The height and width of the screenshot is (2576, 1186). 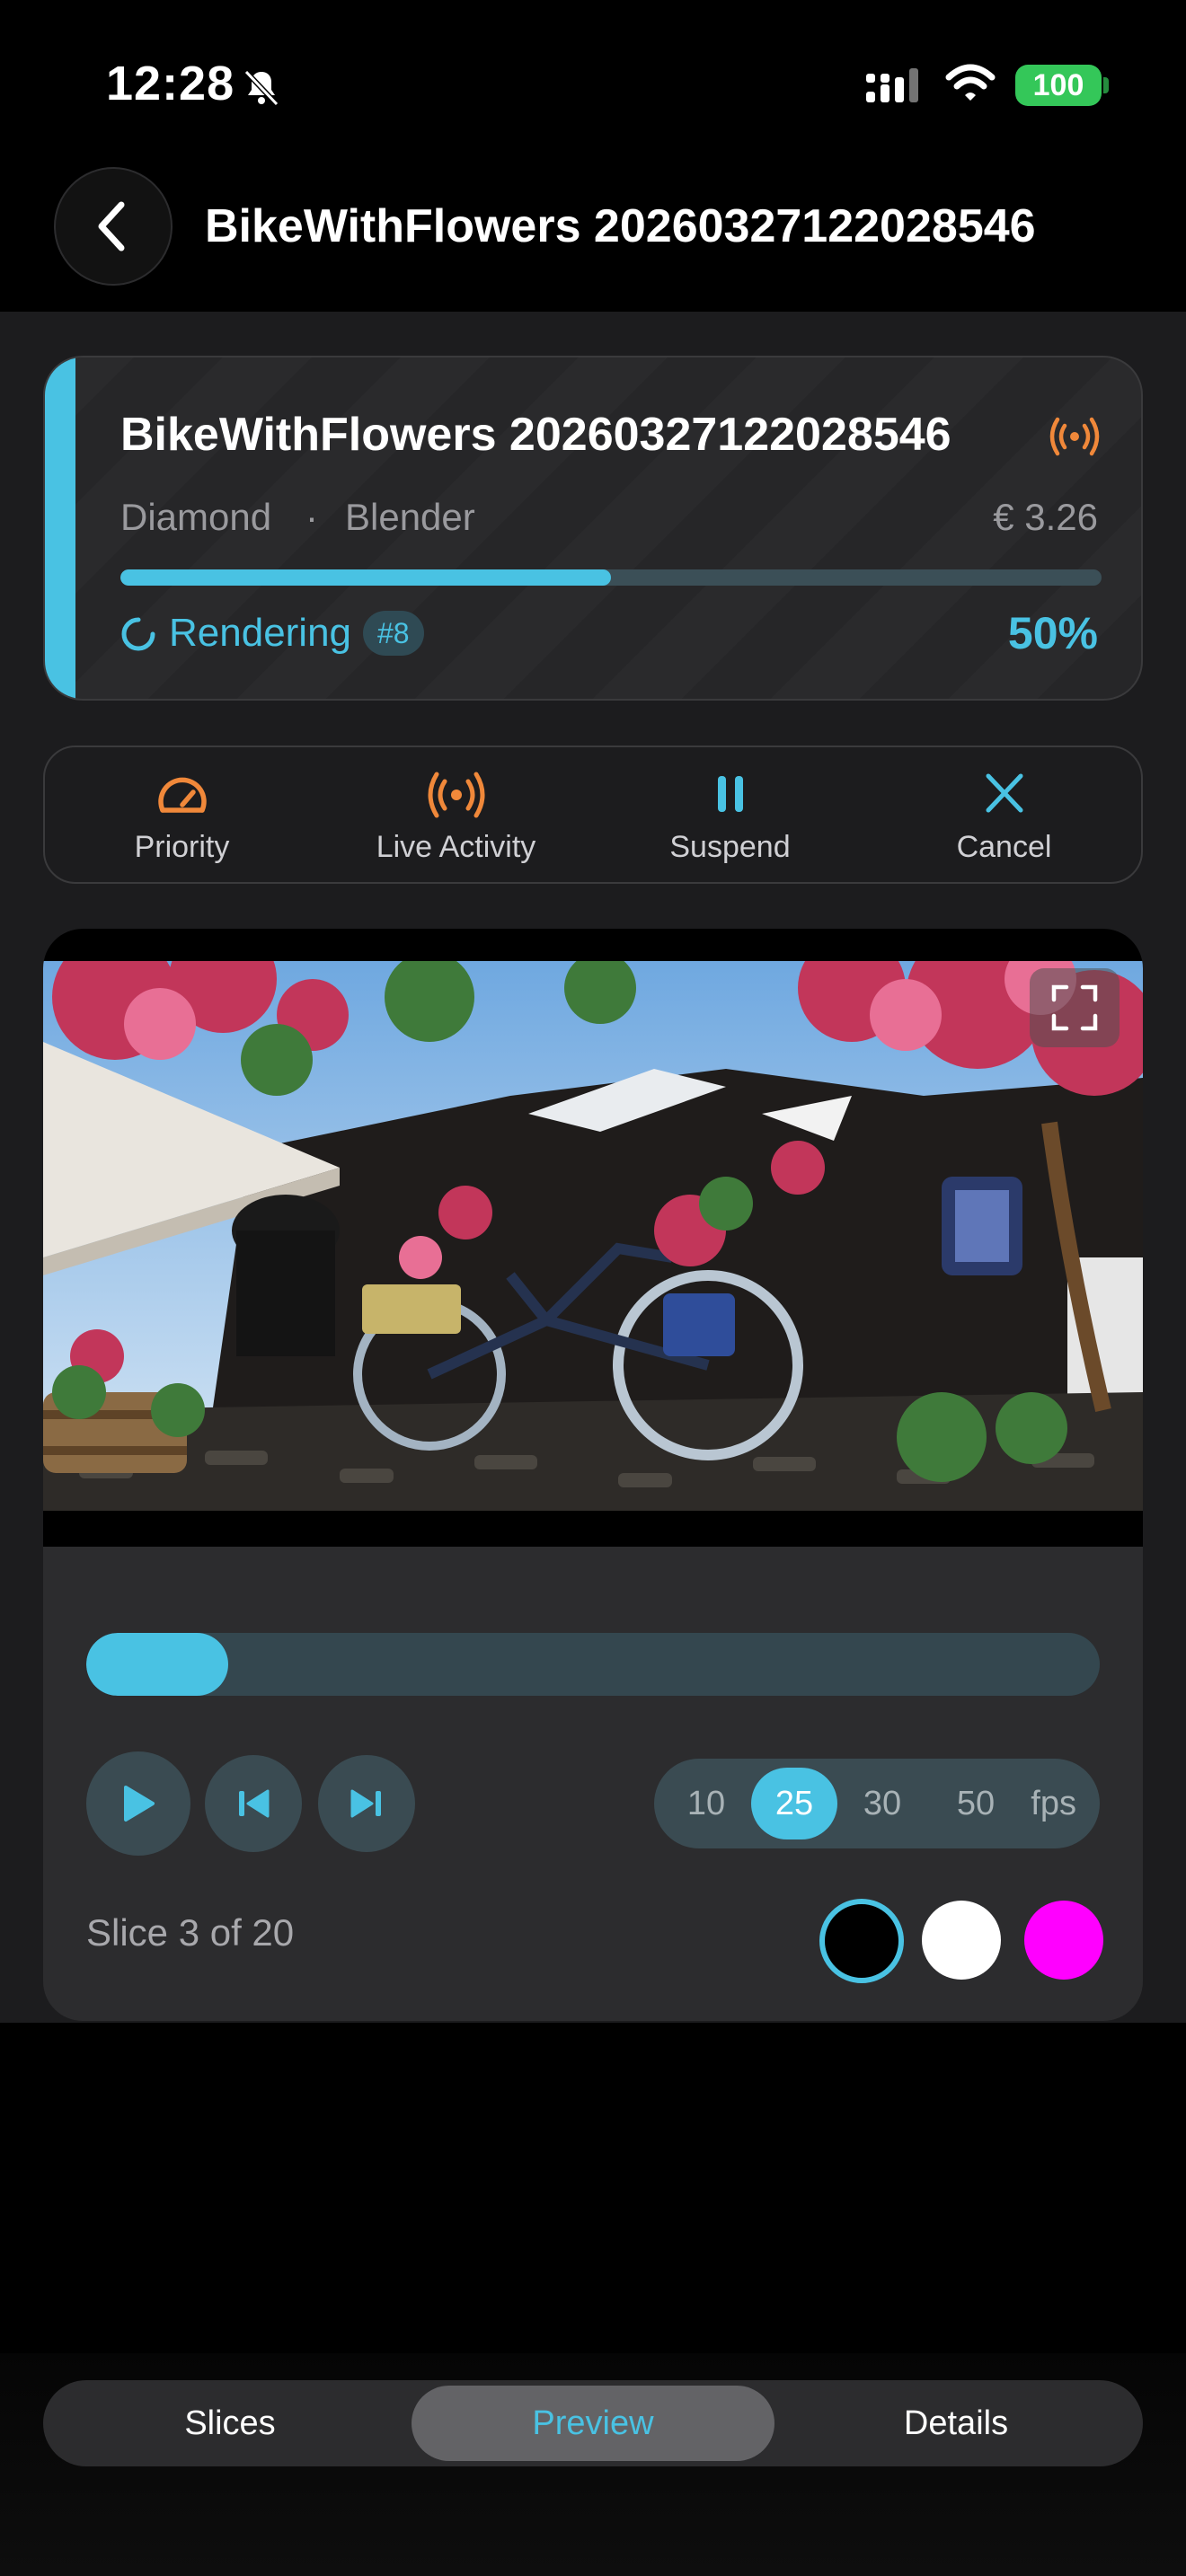 What do you see at coordinates (730, 794) in the screenshot?
I see `pause-icon` at bounding box center [730, 794].